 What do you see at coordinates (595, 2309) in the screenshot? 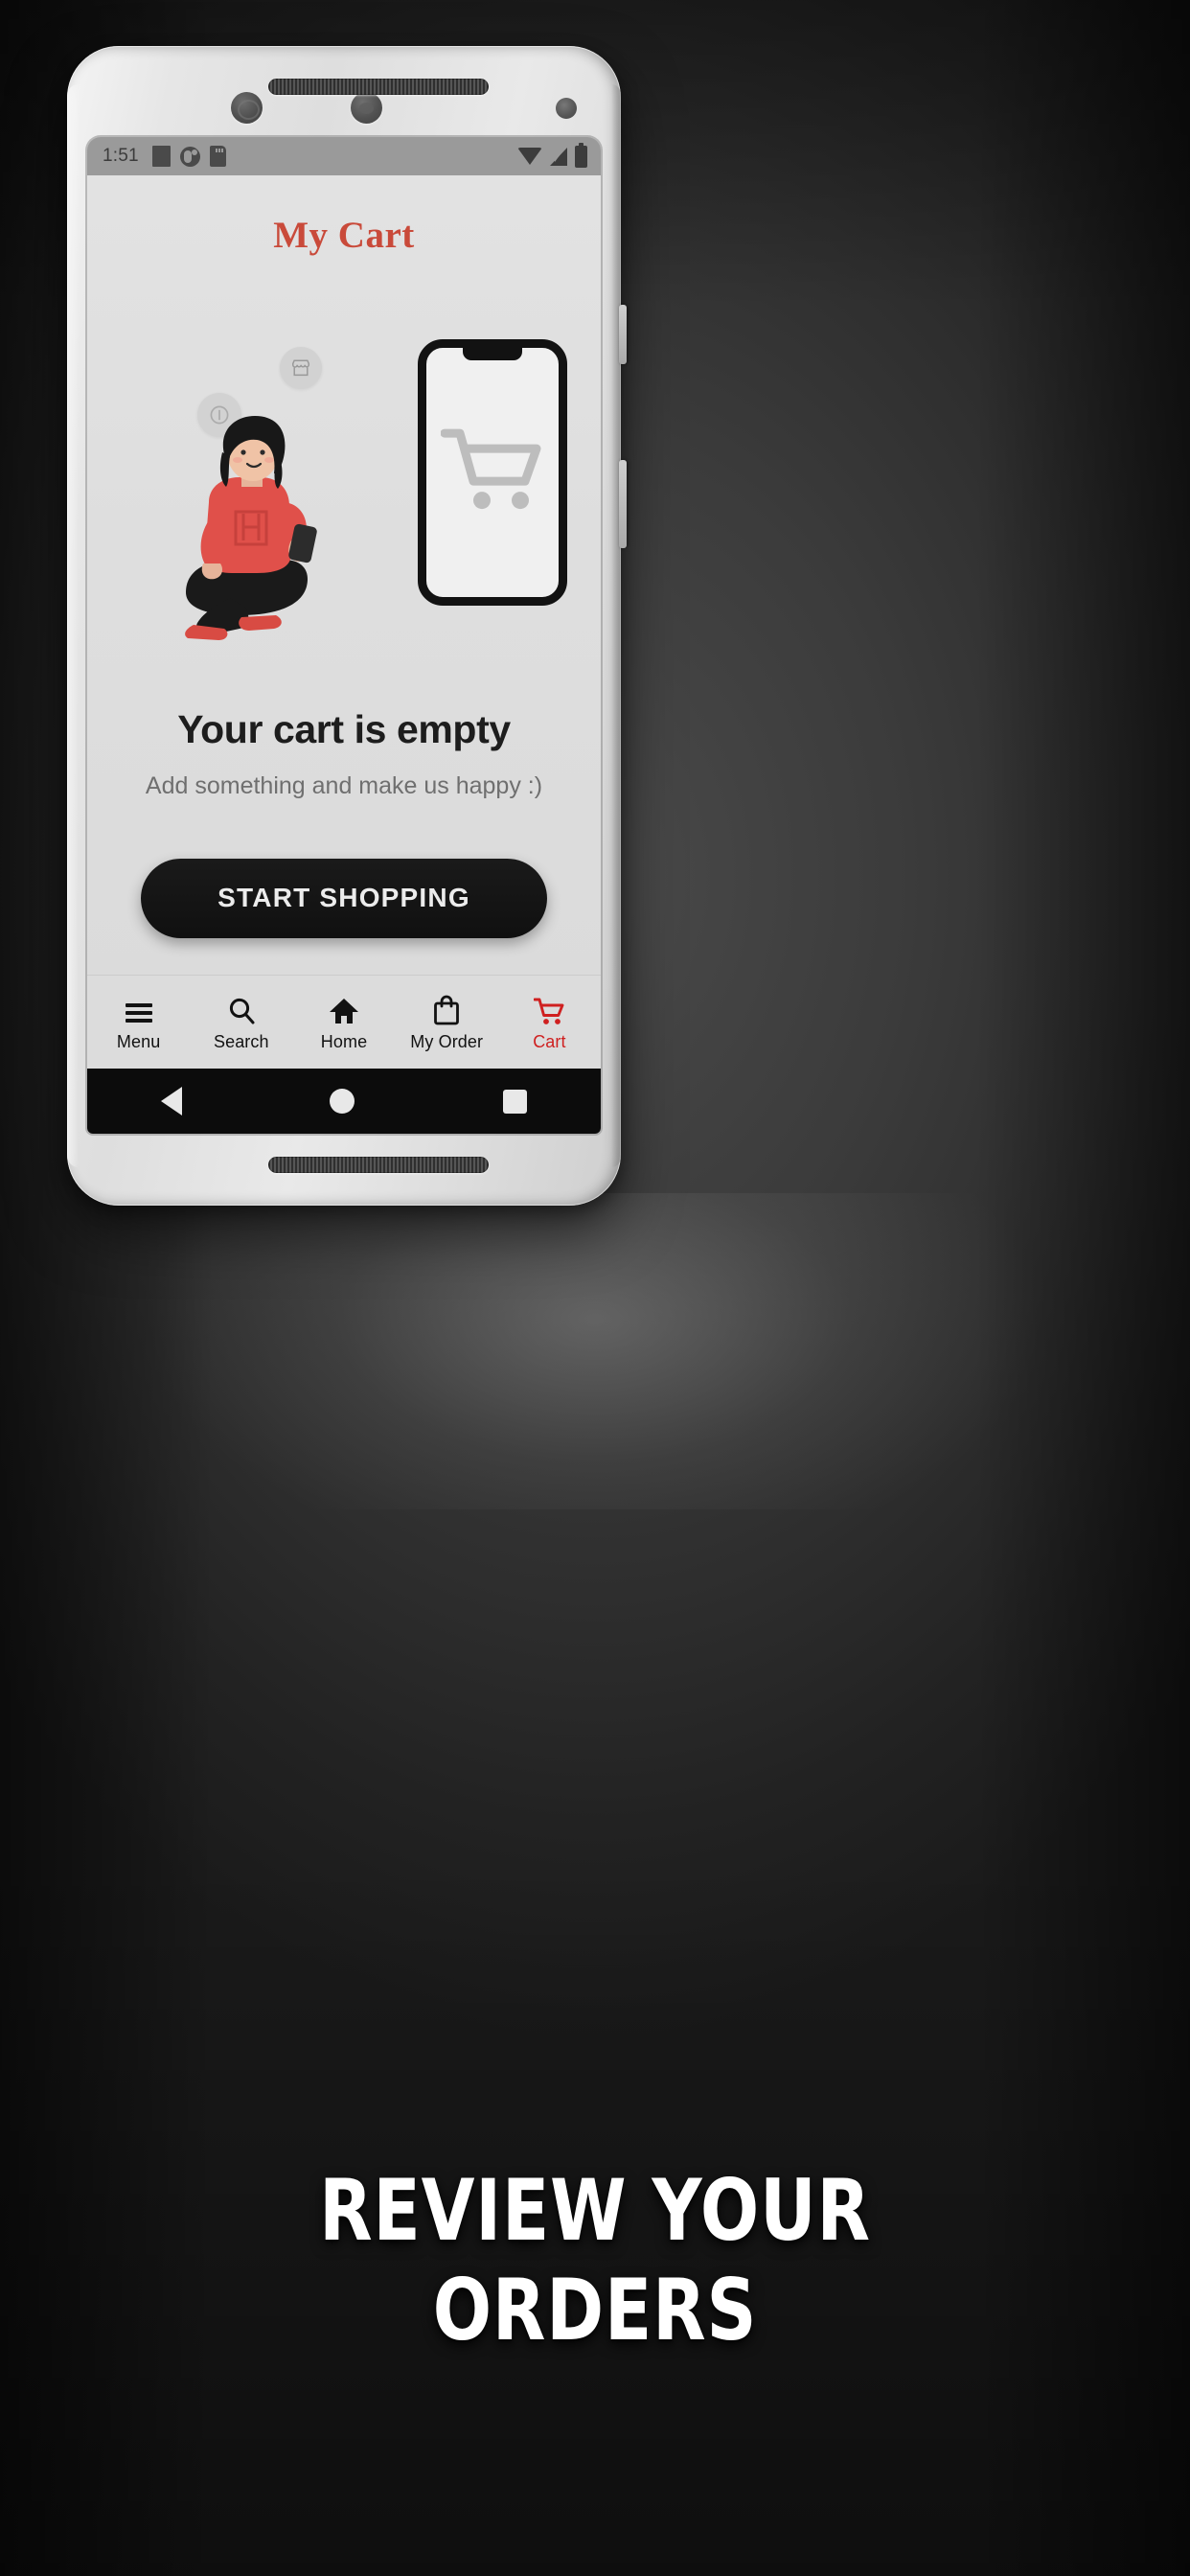
I see `promo-caption-line-2: ORDERS` at bounding box center [595, 2309].